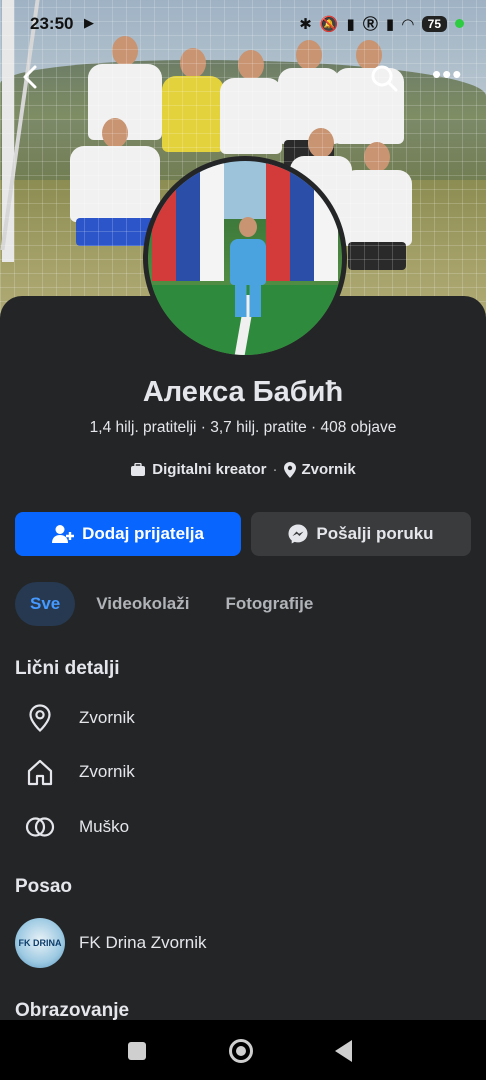 The width and height of the screenshot is (486, 1080). What do you see at coordinates (40, 943) in the screenshot?
I see `club-logo: FK DRINA` at bounding box center [40, 943].